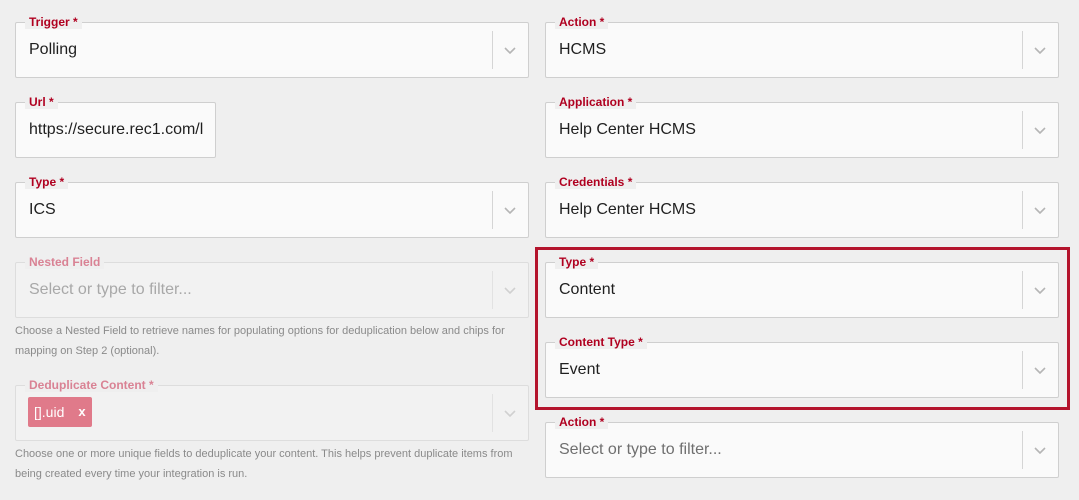 The height and width of the screenshot is (500, 1079). What do you see at coordinates (119, 130) in the screenshot?
I see `url-input: https://secure.rec1.com/l` at bounding box center [119, 130].